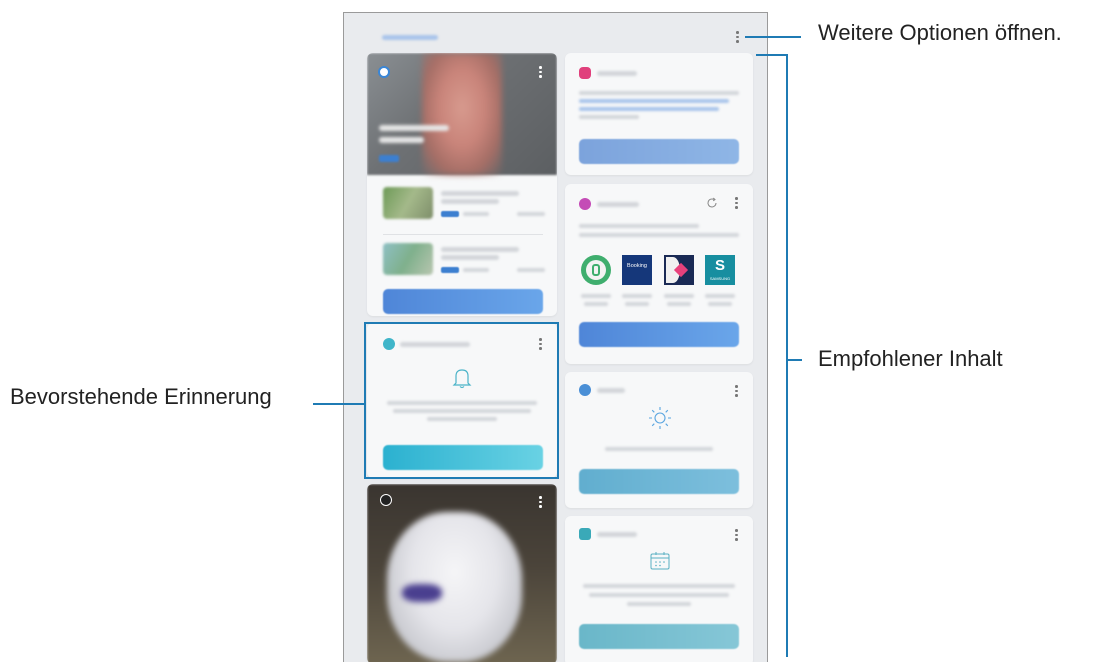 The width and height of the screenshot is (1099, 662). What do you see at coordinates (384, 72) in the screenshot?
I see `news-app-icon` at bounding box center [384, 72].